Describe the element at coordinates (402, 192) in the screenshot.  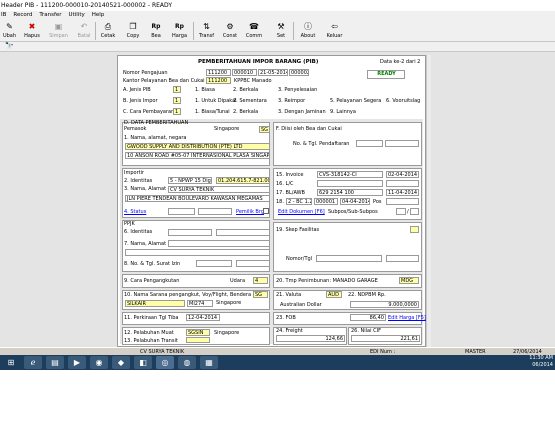
I see `awb-date: 11-04-2014` at that location.